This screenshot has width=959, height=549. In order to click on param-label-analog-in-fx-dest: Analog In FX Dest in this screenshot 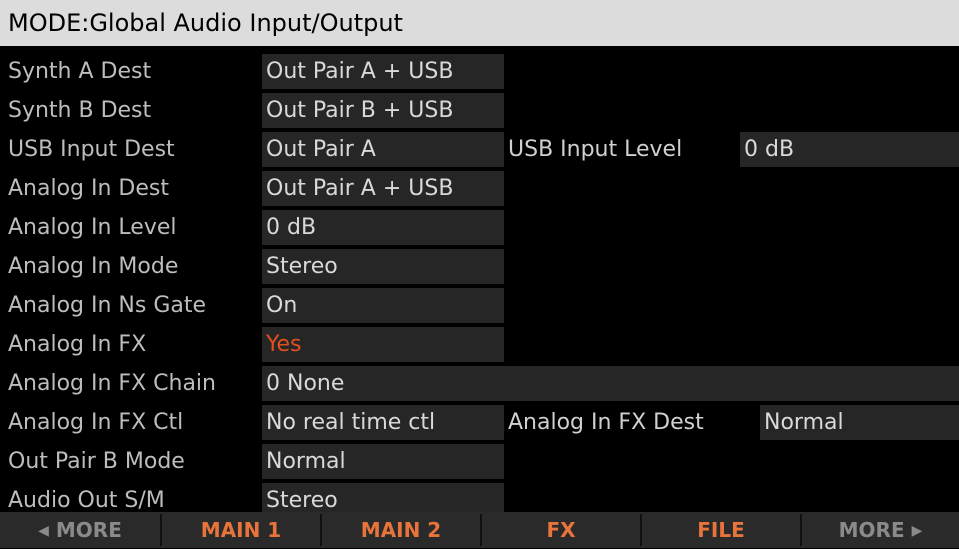, I will do `click(606, 422)`.